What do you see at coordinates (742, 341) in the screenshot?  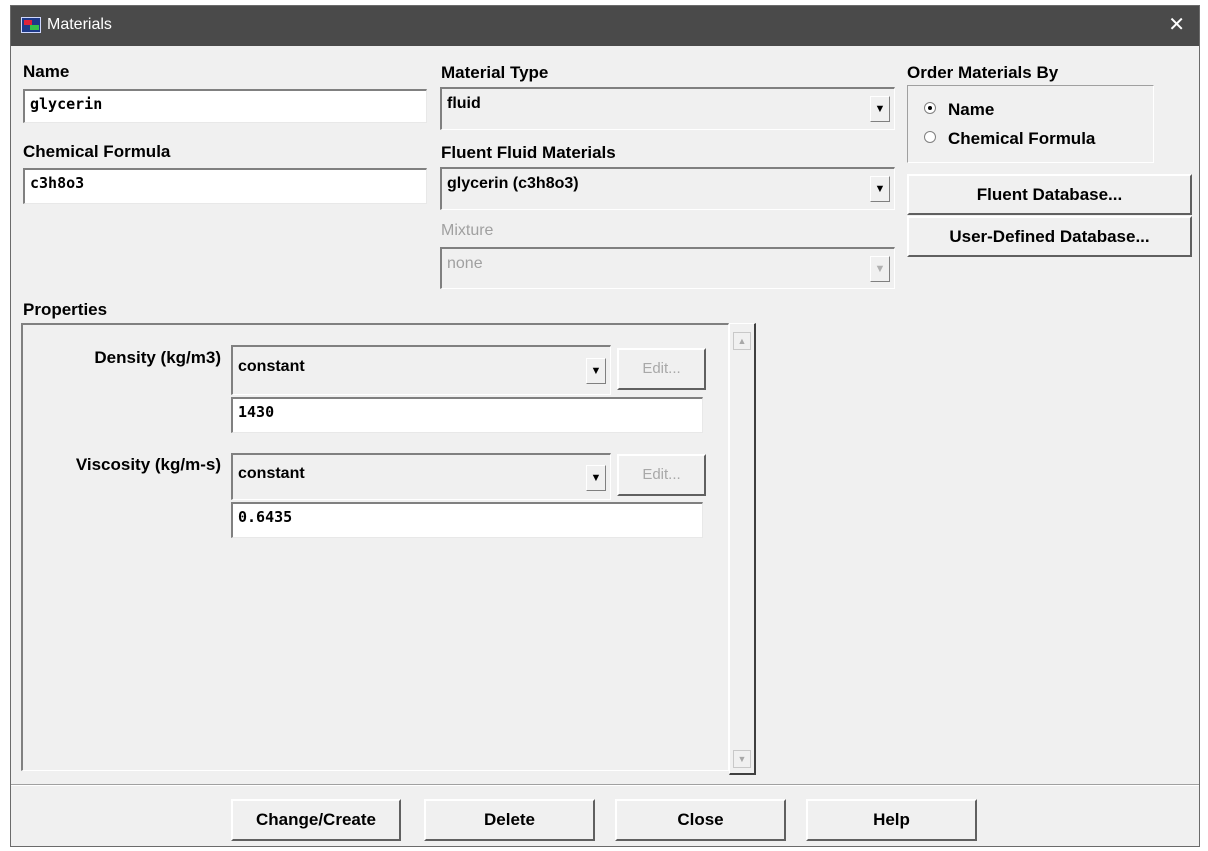 I see `scroll-up-icon: ▲` at bounding box center [742, 341].